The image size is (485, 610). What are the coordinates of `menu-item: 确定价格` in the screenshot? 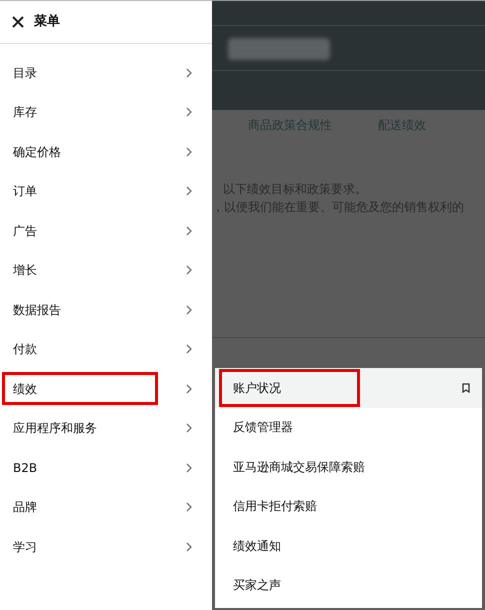 It's located at (106, 152).